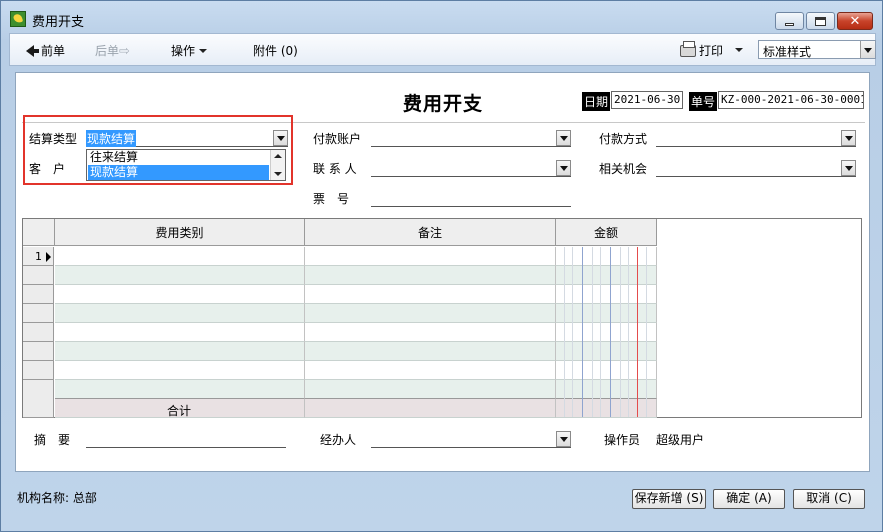  Describe the element at coordinates (817, 49) in the screenshot. I see `print-style-select: 标准样式` at that location.